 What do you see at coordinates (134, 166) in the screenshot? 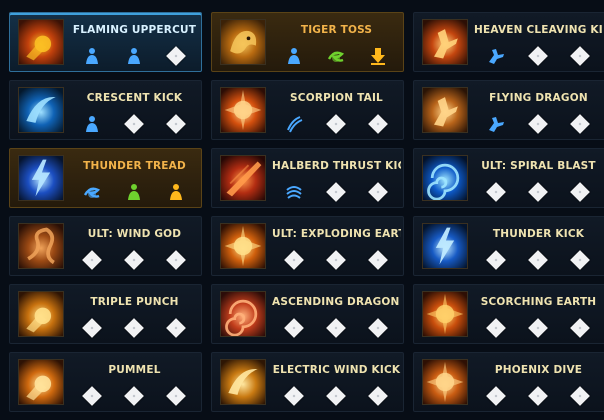
I see `skill-name: THUNDER TREAD` at bounding box center [134, 166].